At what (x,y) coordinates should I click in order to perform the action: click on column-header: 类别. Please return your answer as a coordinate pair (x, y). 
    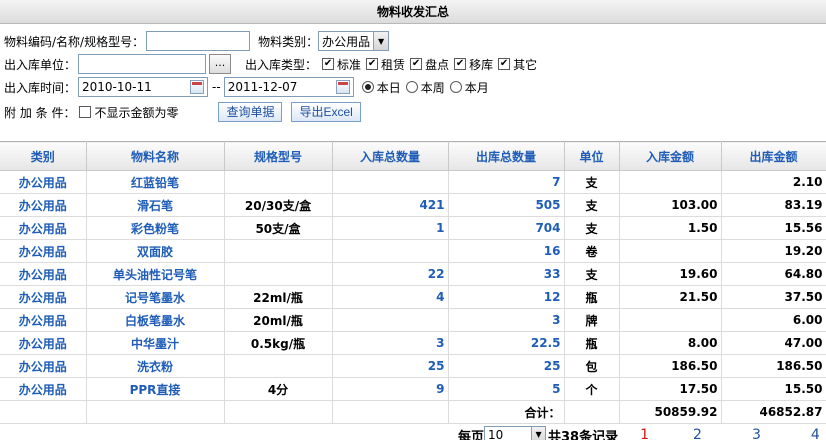
    Looking at the image, I should click on (43, 156).